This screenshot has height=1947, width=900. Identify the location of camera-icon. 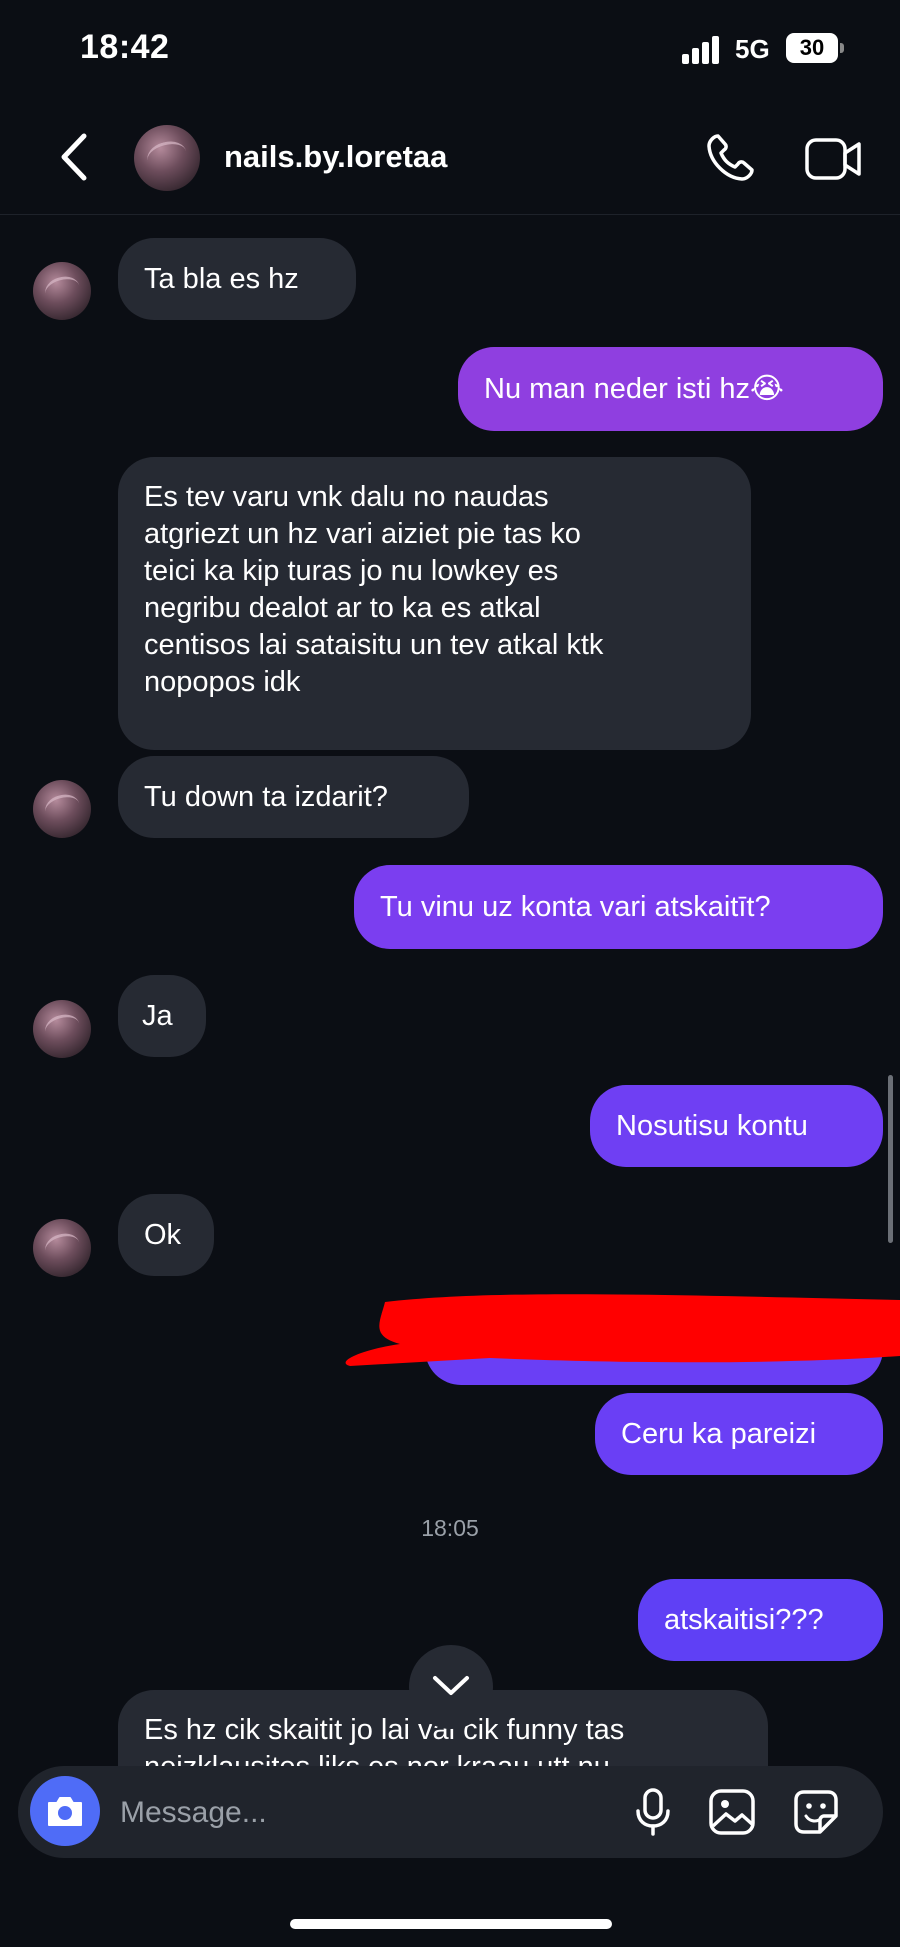
(65, 1811).